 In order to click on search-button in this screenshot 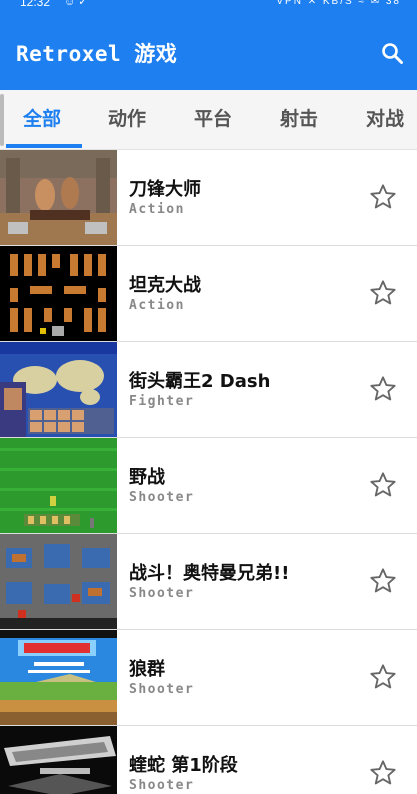, I will do `click(392, 53)`.